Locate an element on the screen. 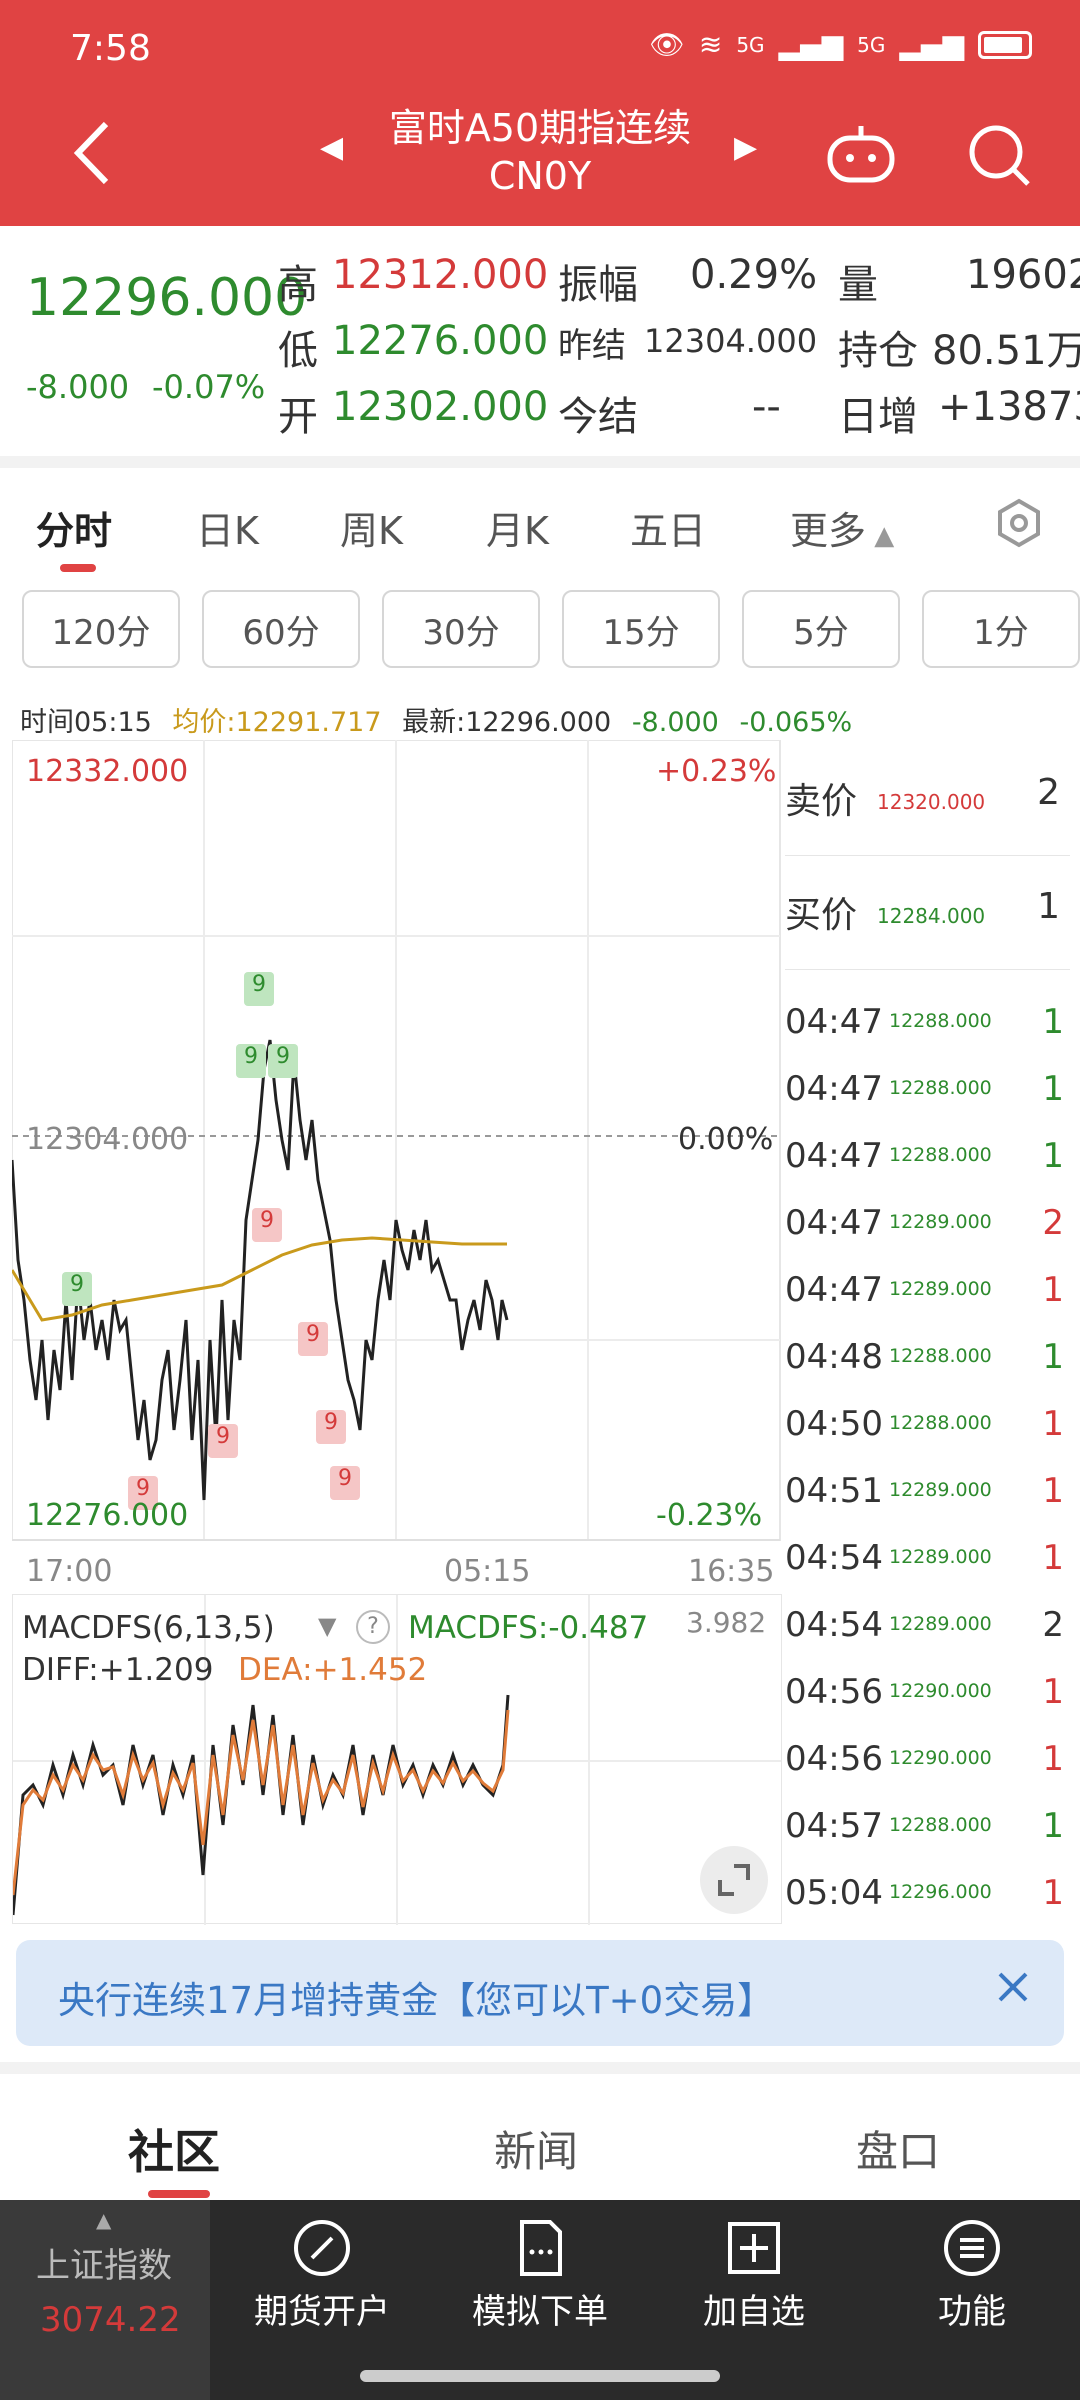  tab-weekly-k: 周K is located at coordinates (371, 527).